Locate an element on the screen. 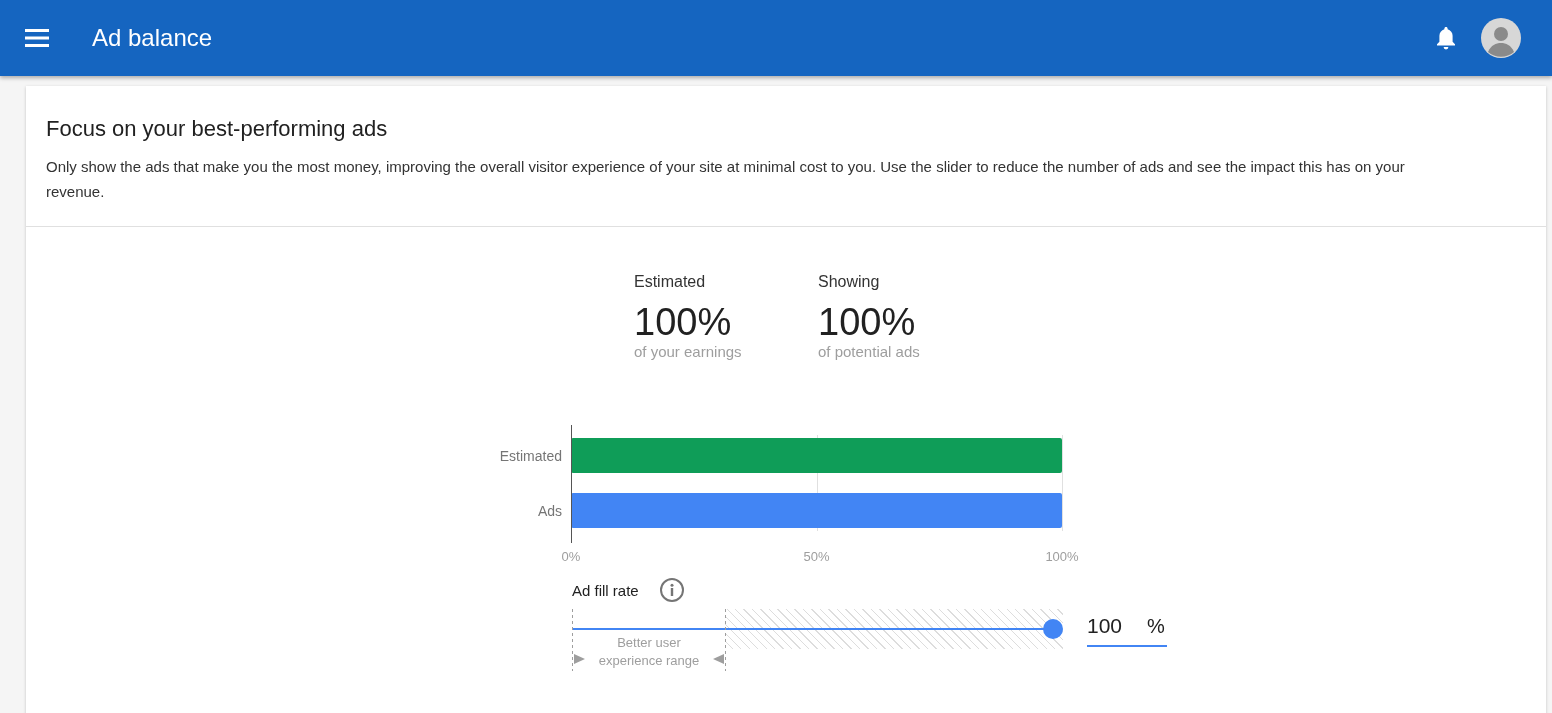 This screenshot has height=713, width=1552. stat-label: Showing is located at coordinates (849, 282).